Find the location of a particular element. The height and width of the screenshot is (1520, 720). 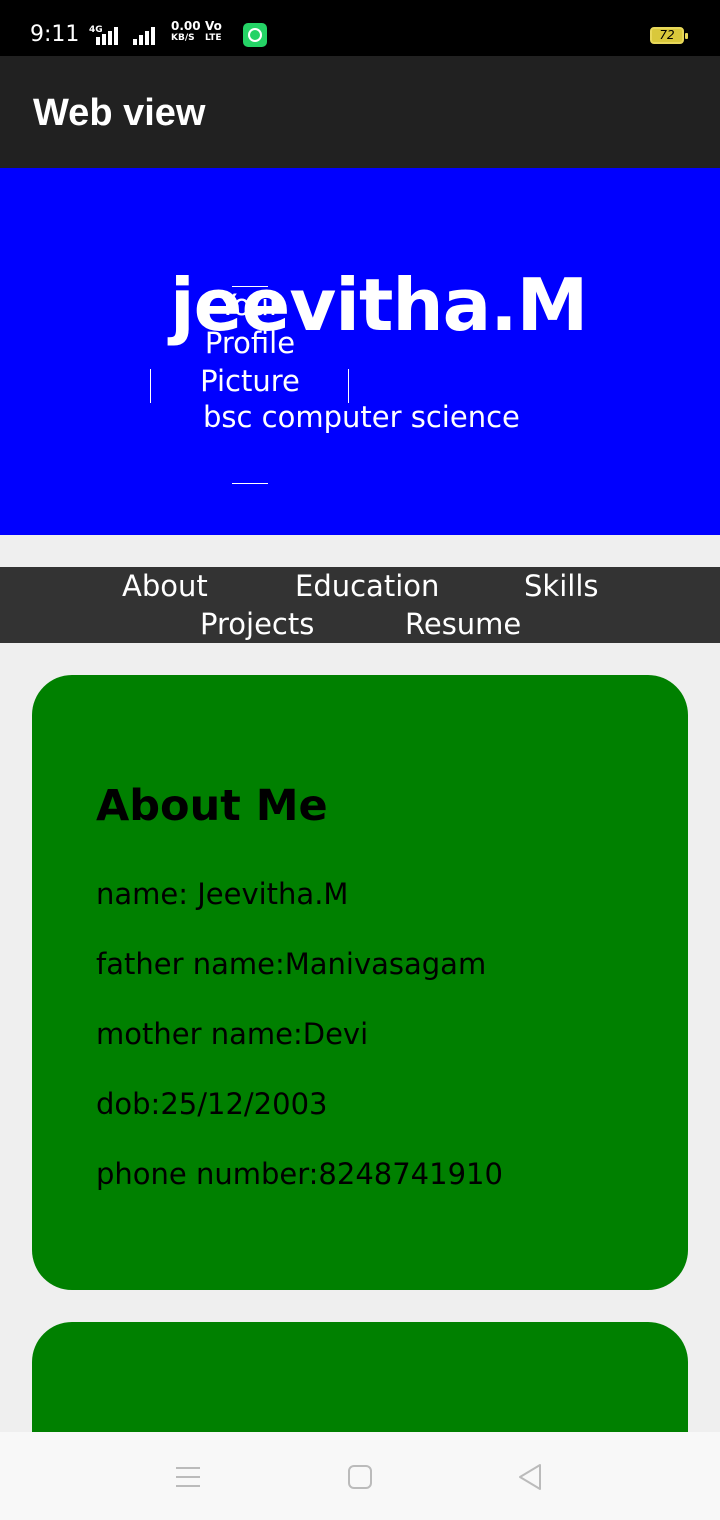

nav-skills-link: Skills is located at coordinates (561, 586).